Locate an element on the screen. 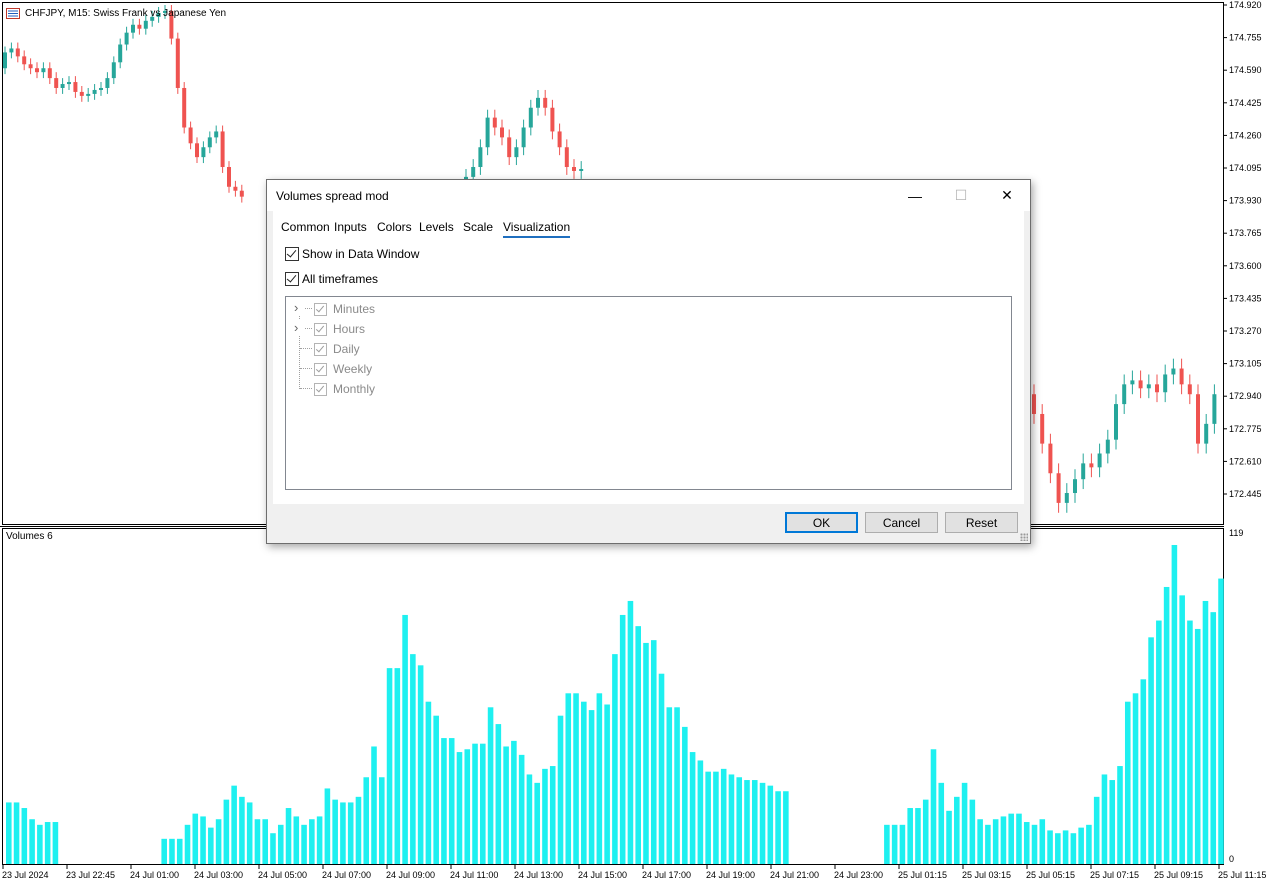  volume-indicator-title: Volumes 6 is located at coordinates (29, 536).